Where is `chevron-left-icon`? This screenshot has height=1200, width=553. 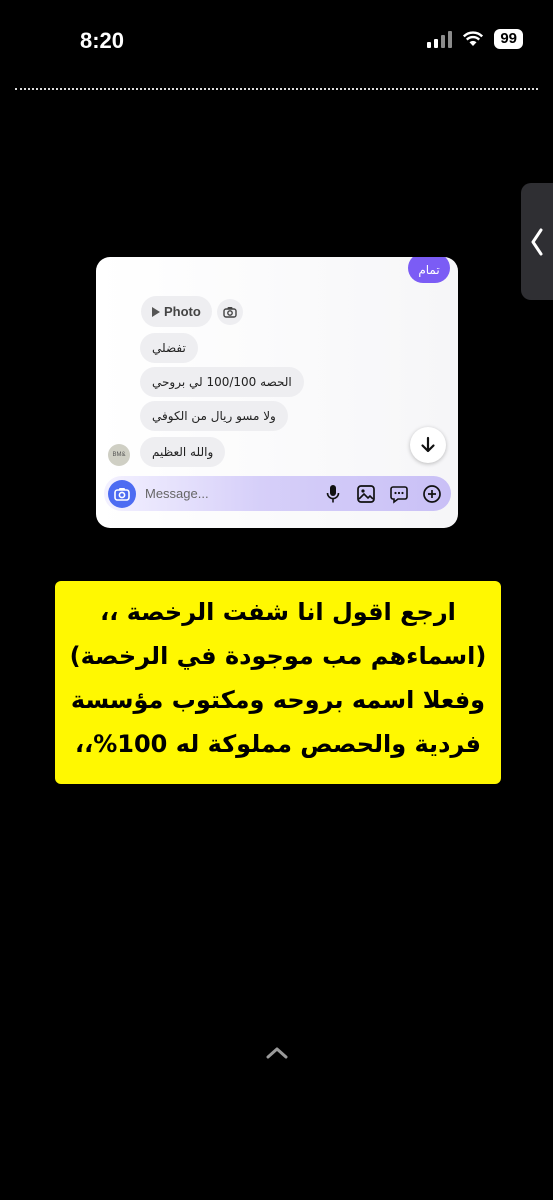
chevron-left-icon is located at coordinates (537, 241).